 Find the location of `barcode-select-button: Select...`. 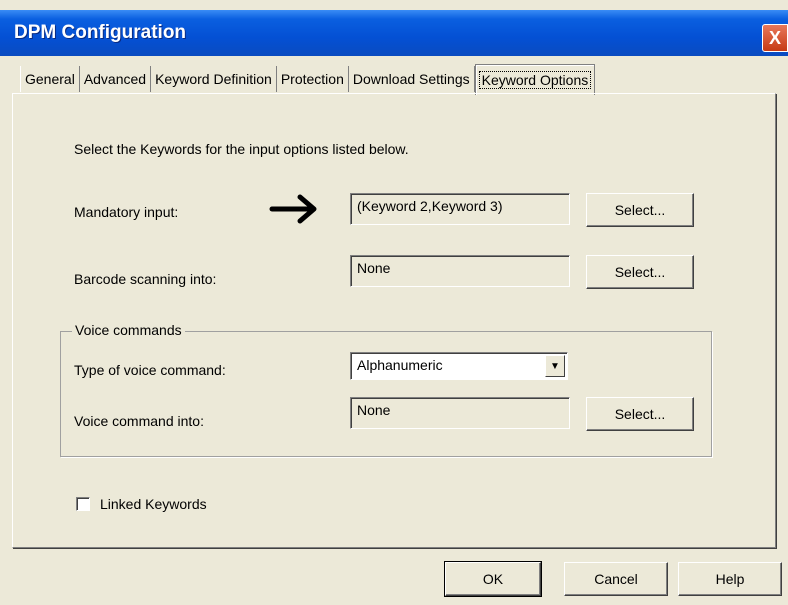

barcode-select-button: Select... is located at coordinates (640, 272).